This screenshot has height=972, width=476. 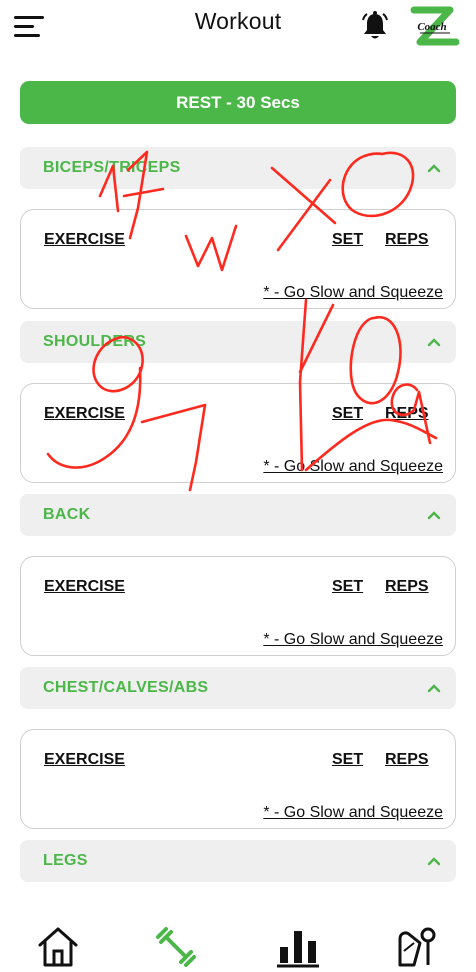 What do you see at coordinates (431, 27) in the screenshot?
I see `logo-text: Coach` at bounding box center [431, 27].